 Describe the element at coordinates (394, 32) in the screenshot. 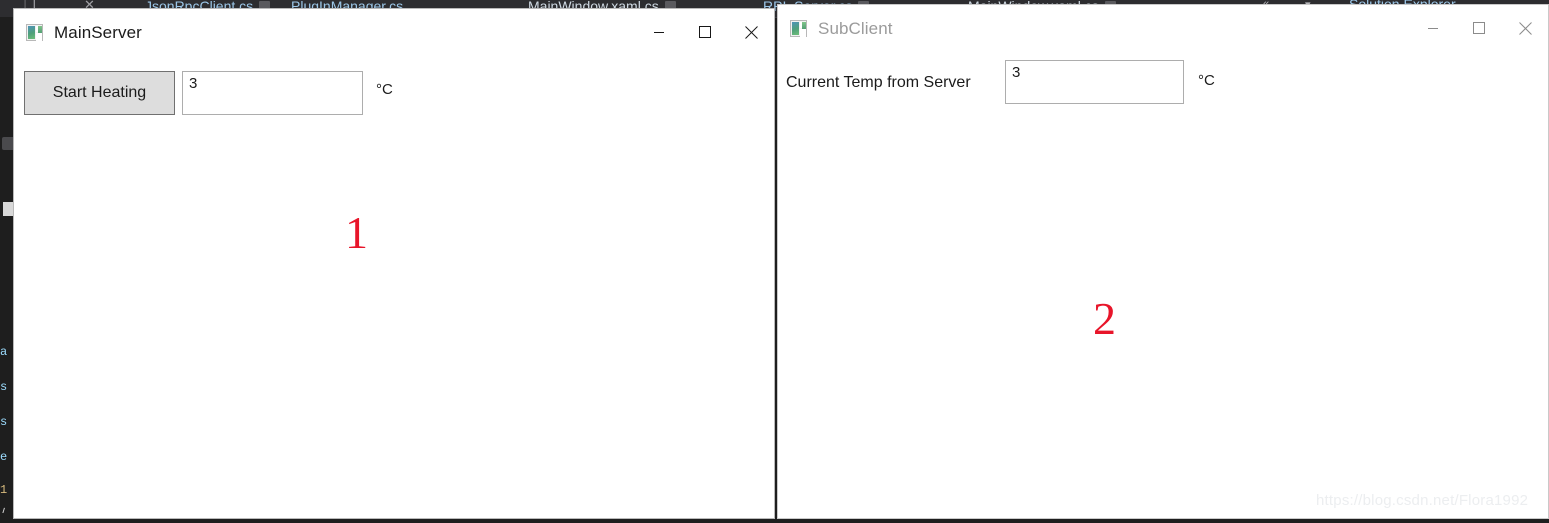

I see `main-server-titlebar: MainServer` at that location.